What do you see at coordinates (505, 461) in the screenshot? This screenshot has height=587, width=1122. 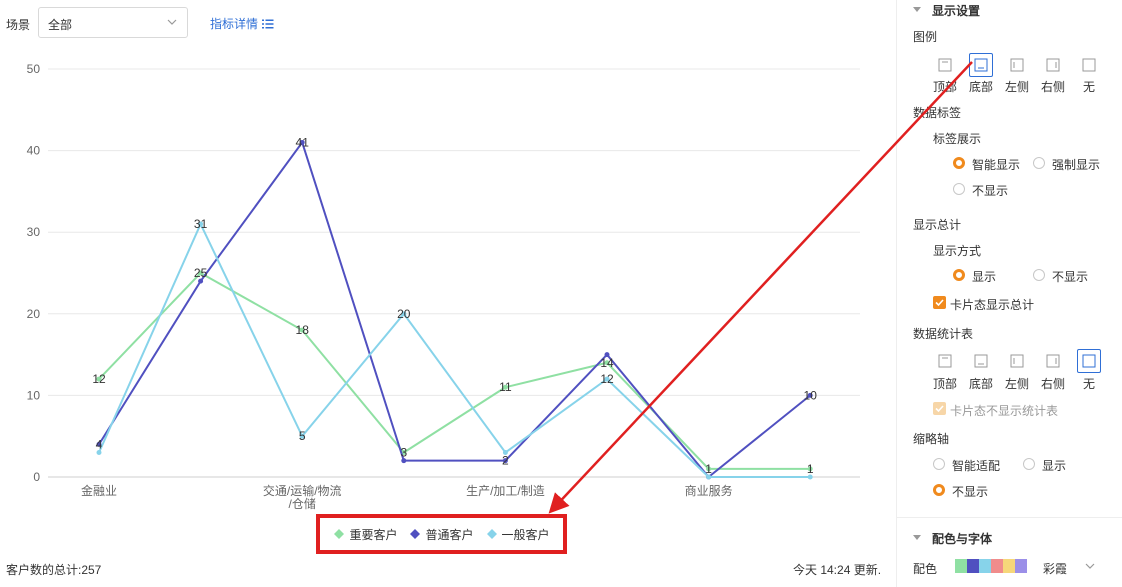 I see `data-label: 2` at bounding box center [505, 461].